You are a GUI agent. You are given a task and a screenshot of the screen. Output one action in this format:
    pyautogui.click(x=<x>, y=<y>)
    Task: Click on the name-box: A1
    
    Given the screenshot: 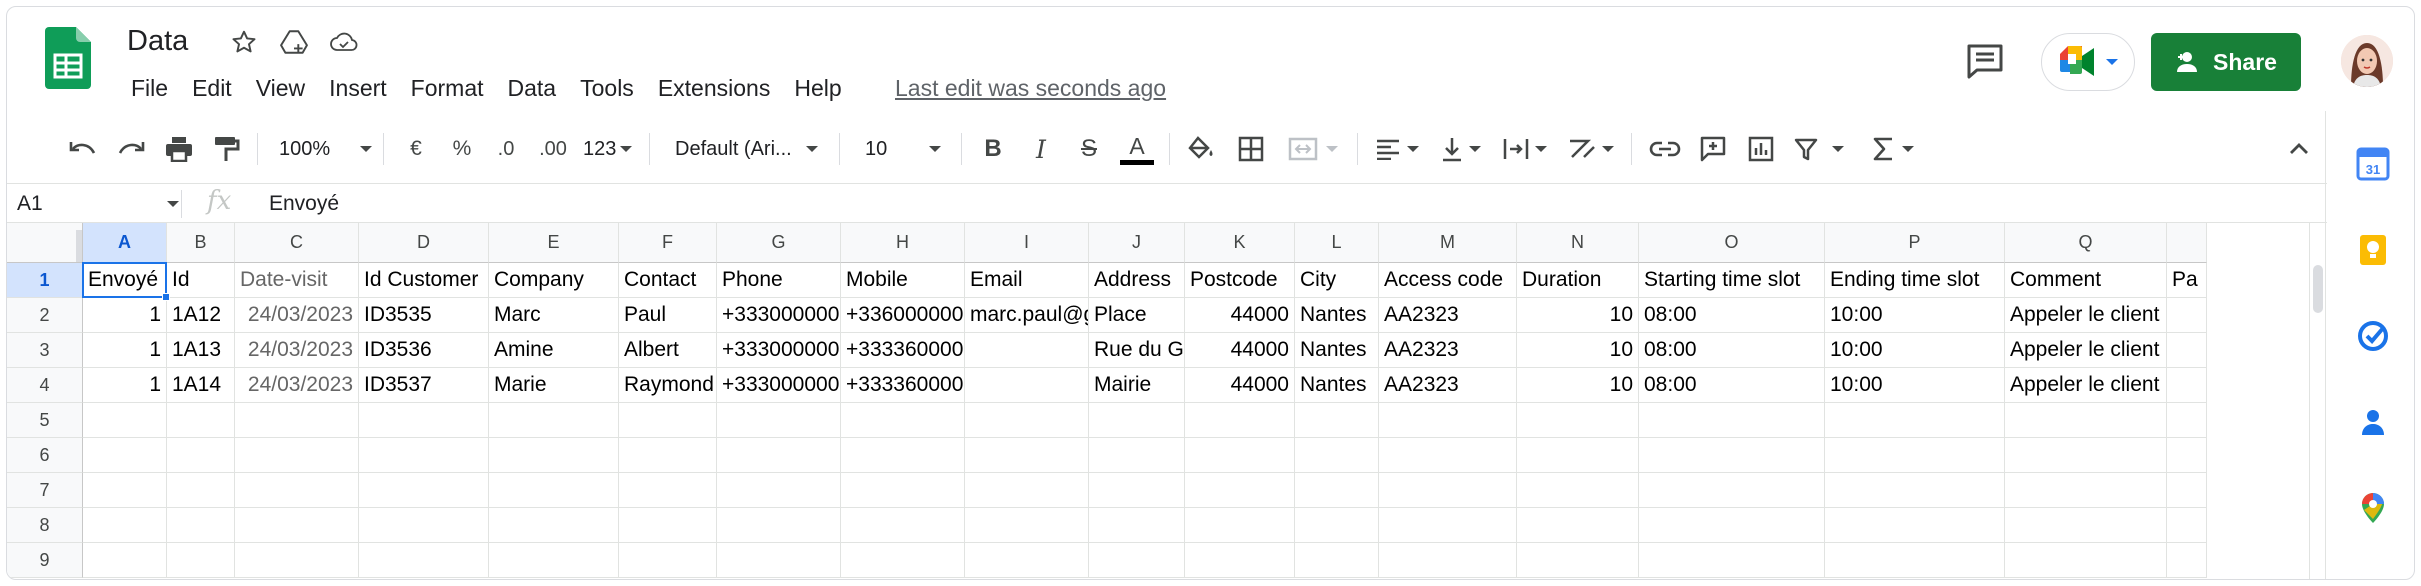 What is the action you would take?
    pyautogui.click(x=30, y=204)
    